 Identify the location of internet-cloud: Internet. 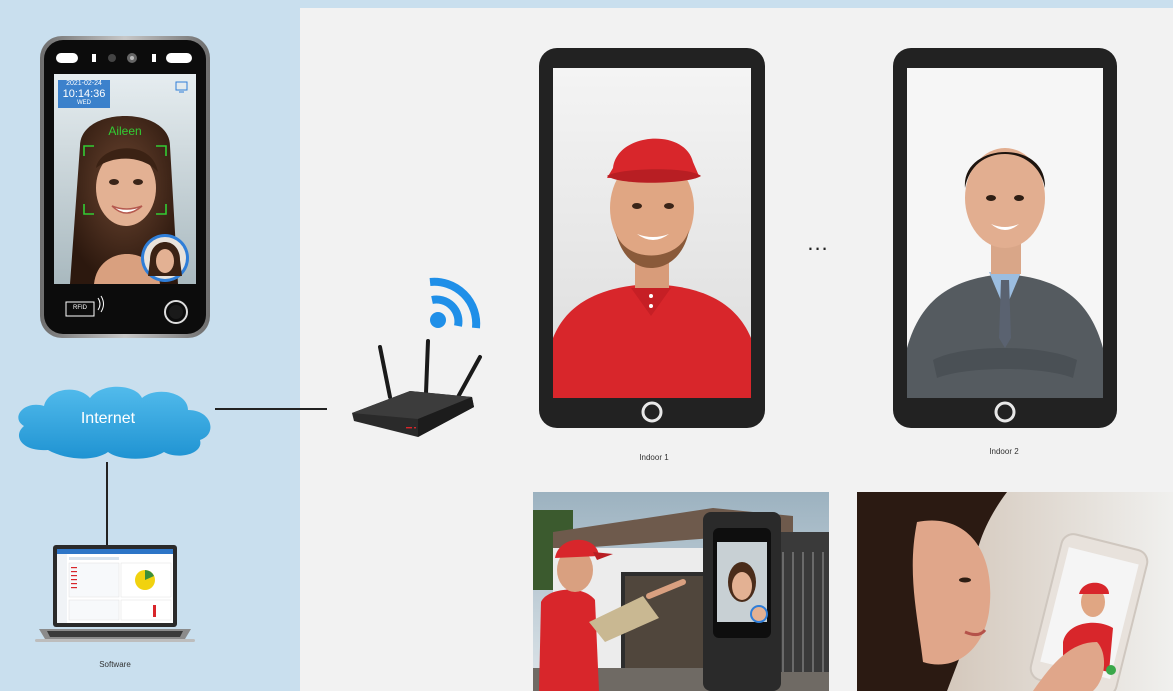
(113, 421).